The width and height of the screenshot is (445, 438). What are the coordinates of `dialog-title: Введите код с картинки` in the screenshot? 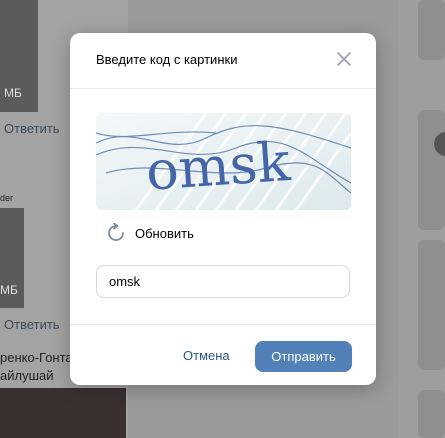 It's located at (167, 59).